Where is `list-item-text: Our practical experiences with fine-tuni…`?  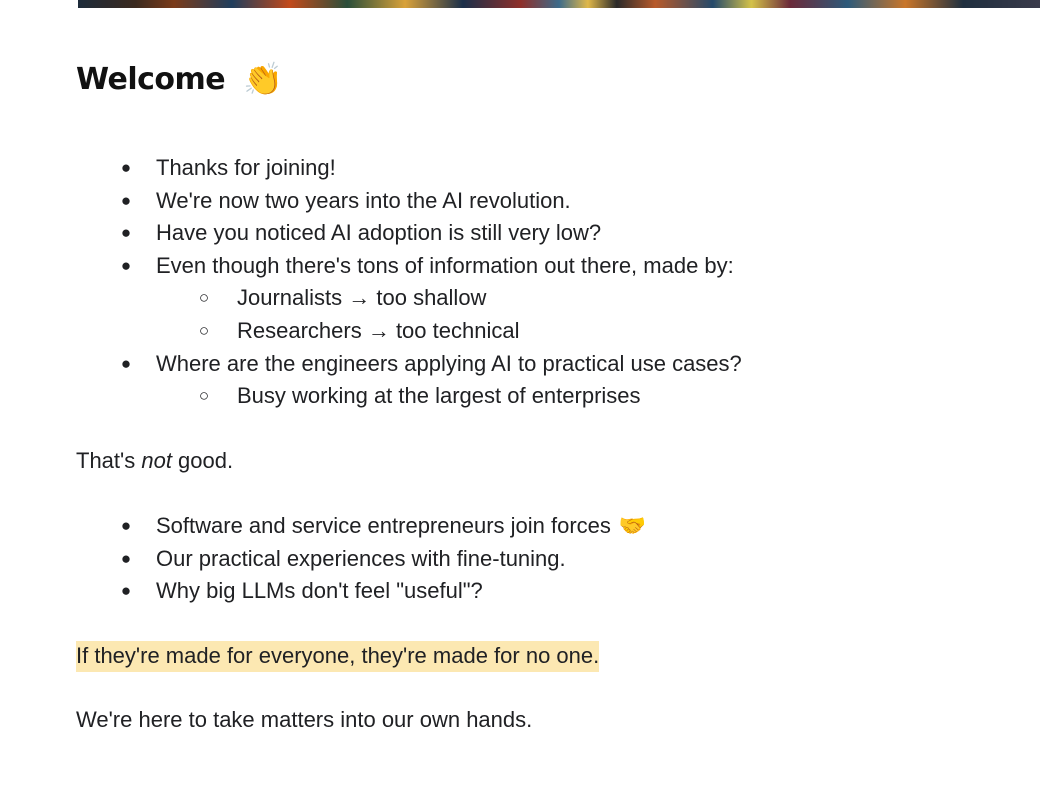
list-item-text: Our practical experiences with fine-tuni… is located at coordinates (361, 558).